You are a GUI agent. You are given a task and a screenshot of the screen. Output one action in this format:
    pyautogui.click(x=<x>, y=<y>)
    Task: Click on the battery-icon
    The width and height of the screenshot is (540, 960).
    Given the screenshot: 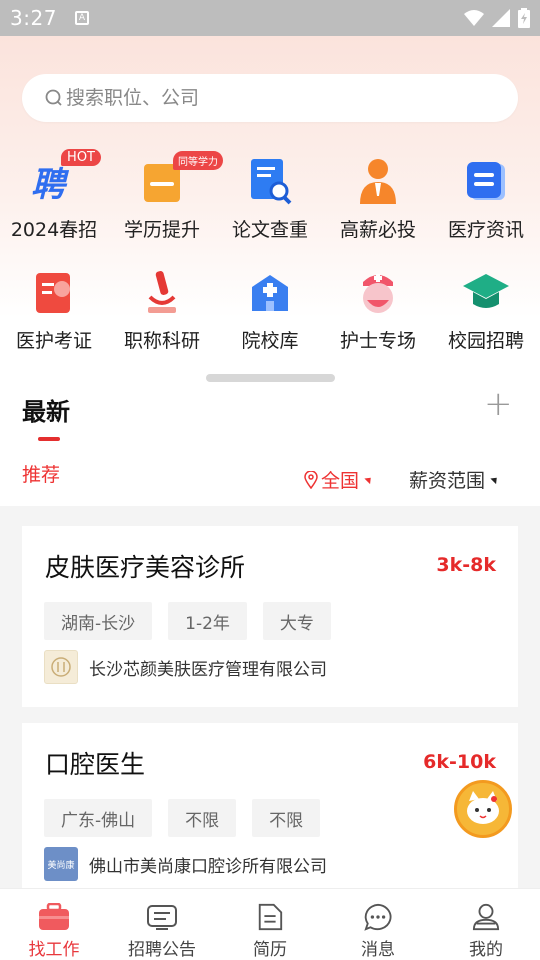 What is the action you would take?
    pyautogui.click(x=524, y=18)
    